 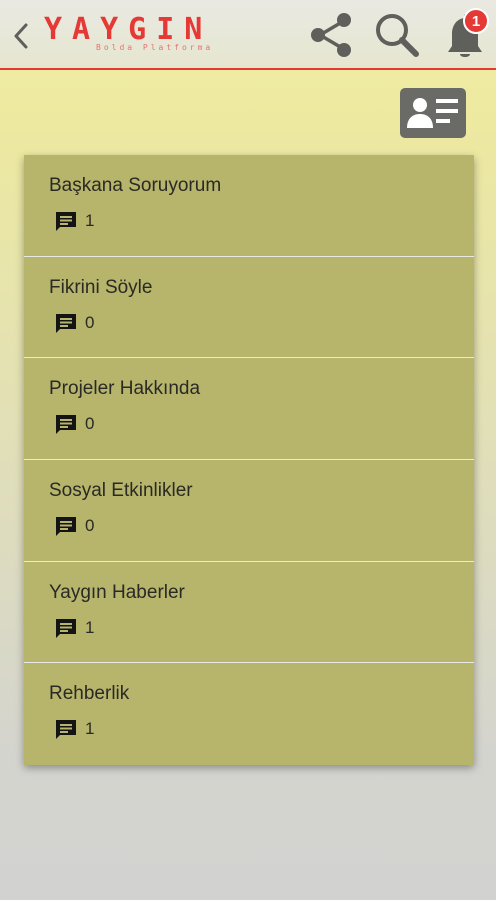 I want to click on topic-item: Başkana Soruyorum 1, so click(x=249, y=206).